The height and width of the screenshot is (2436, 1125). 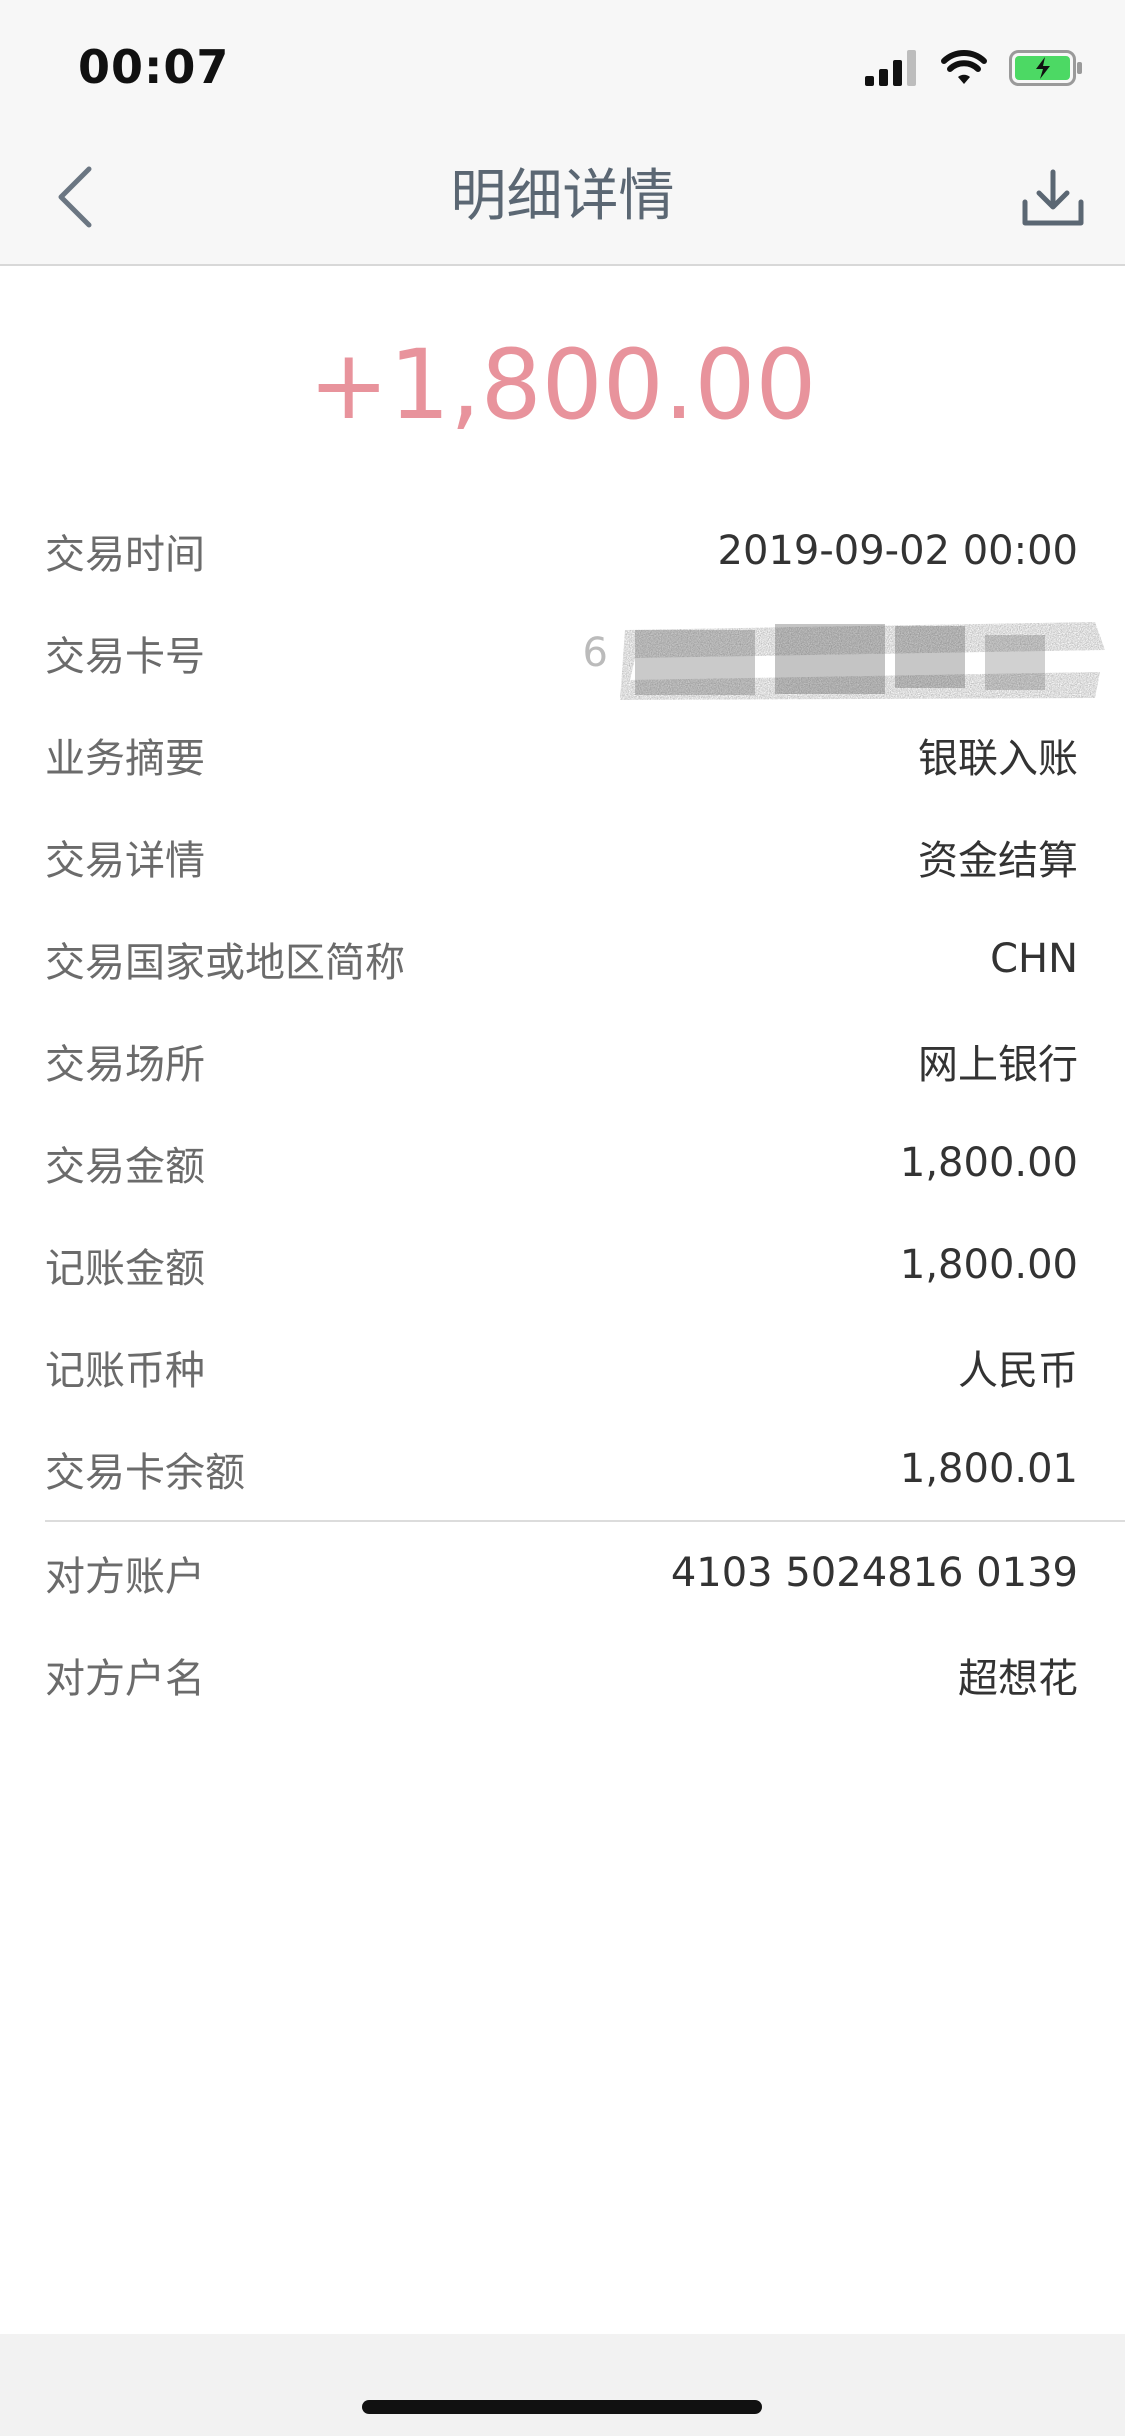 I want to click on detail-label: 对方账户, so click(x=125, y=1577).